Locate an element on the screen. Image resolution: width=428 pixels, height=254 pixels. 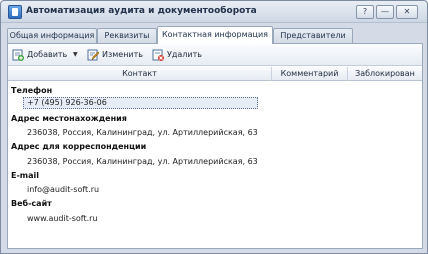
group-email: E-mail is located at coordinates (25, 175).